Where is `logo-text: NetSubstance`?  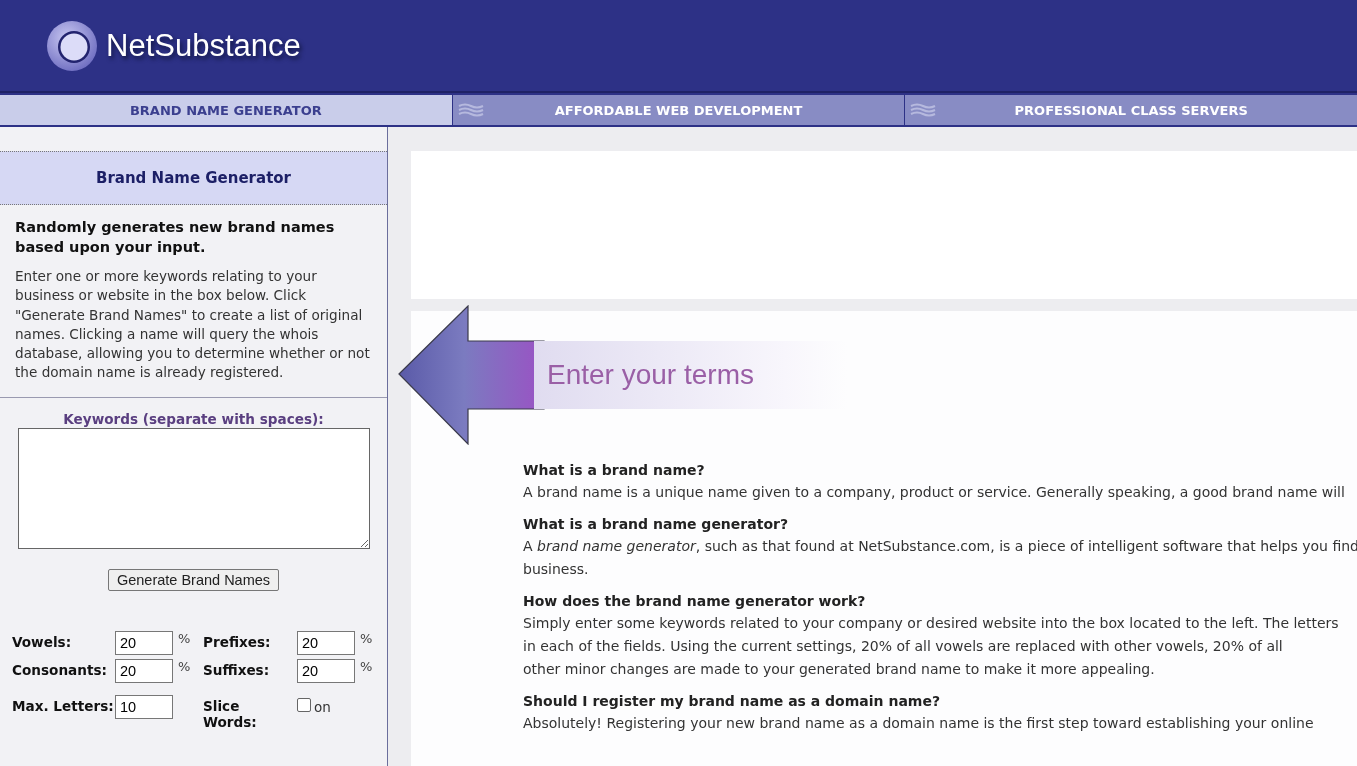
logo-text: NetSubstance is located at coordinates (203, 45).